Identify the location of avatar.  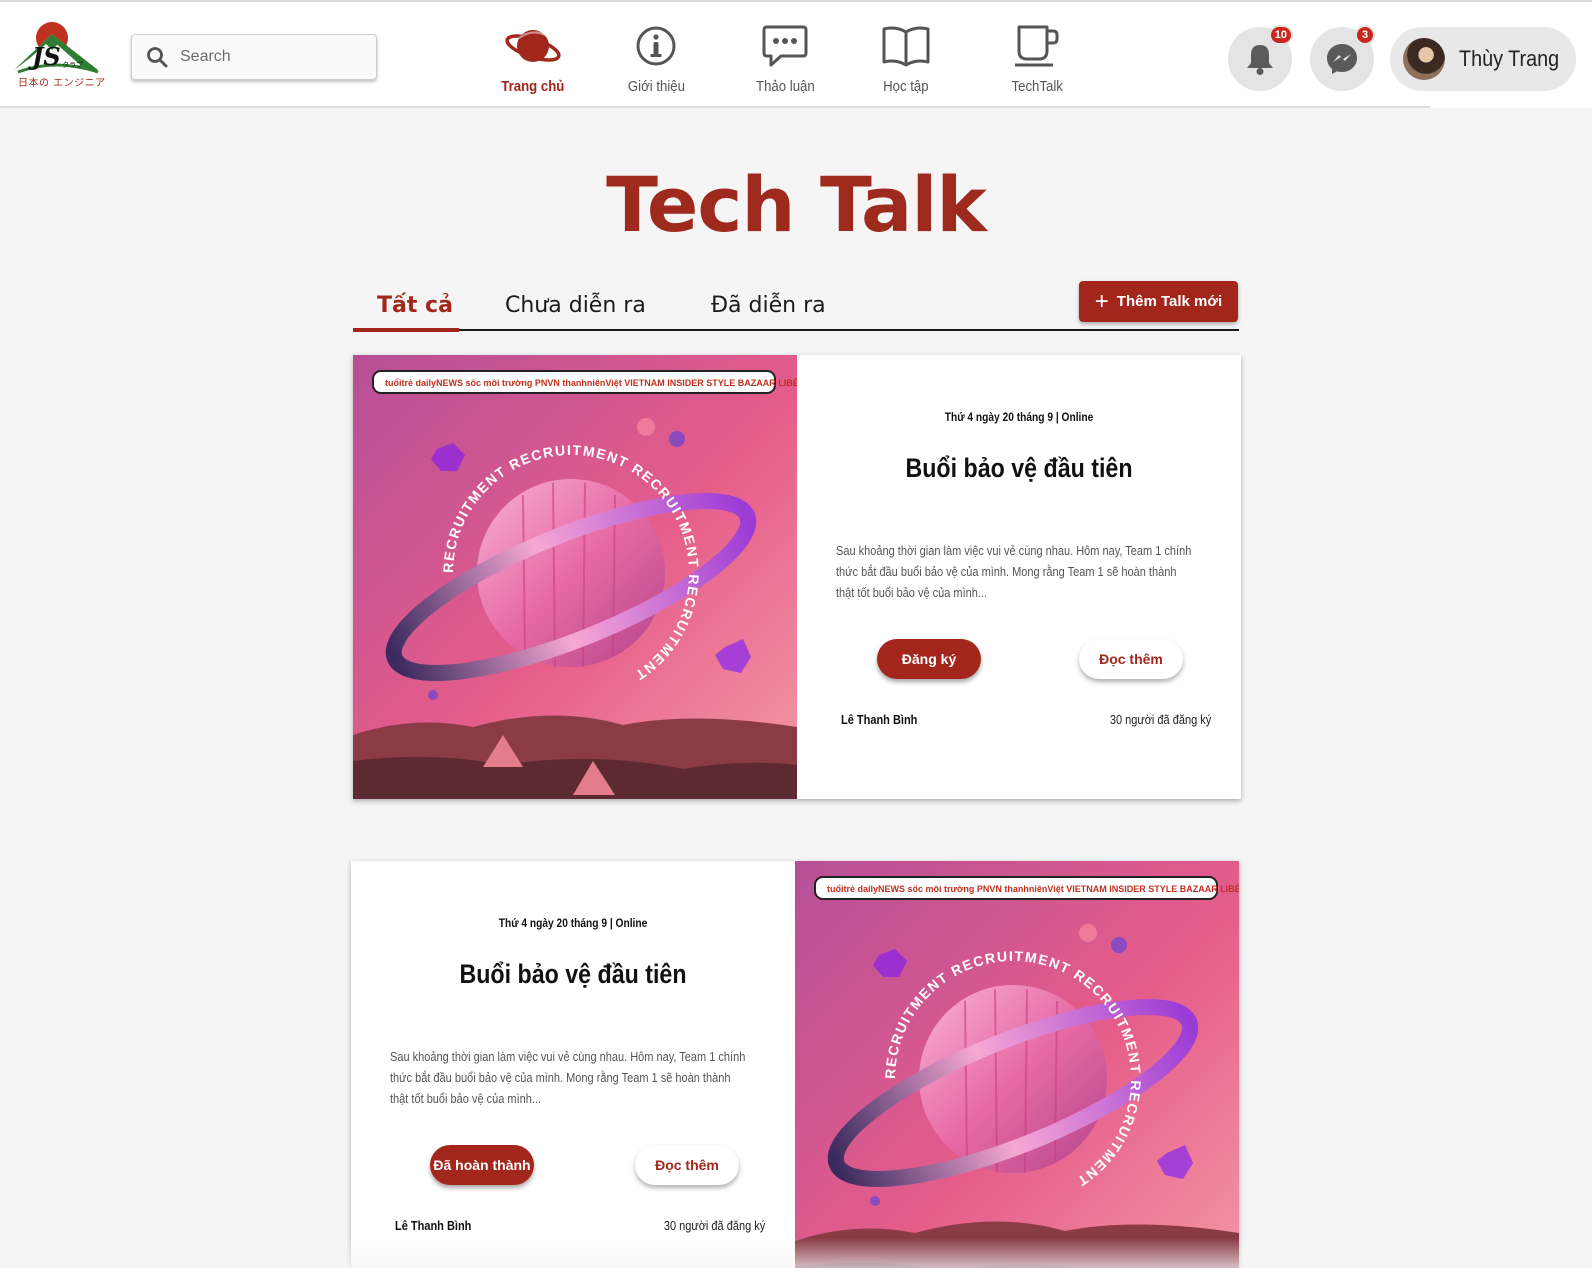
(1424, 59).